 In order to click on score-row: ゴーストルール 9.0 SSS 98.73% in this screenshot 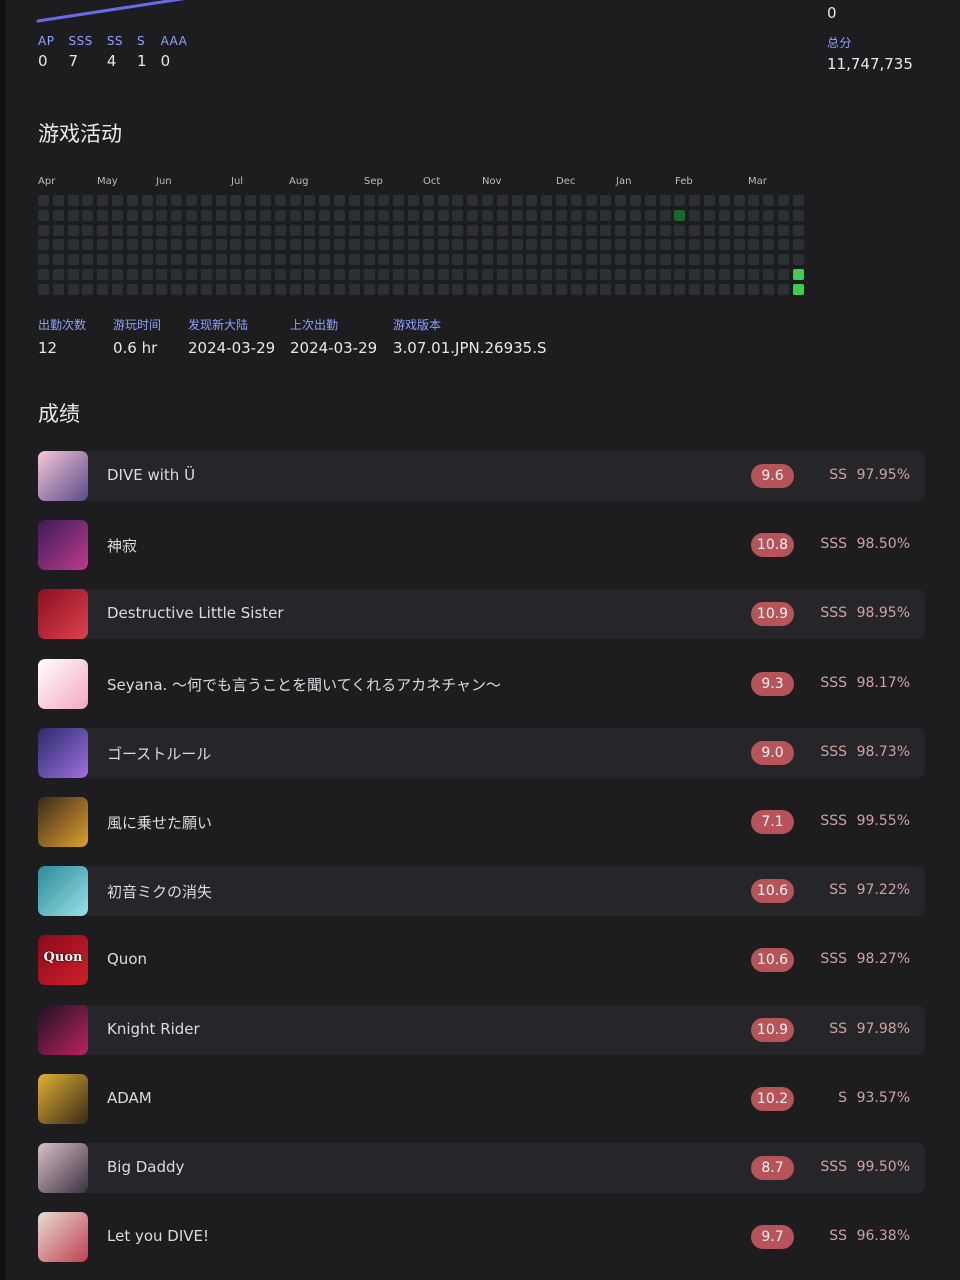, I will do `click(481, 753)`.